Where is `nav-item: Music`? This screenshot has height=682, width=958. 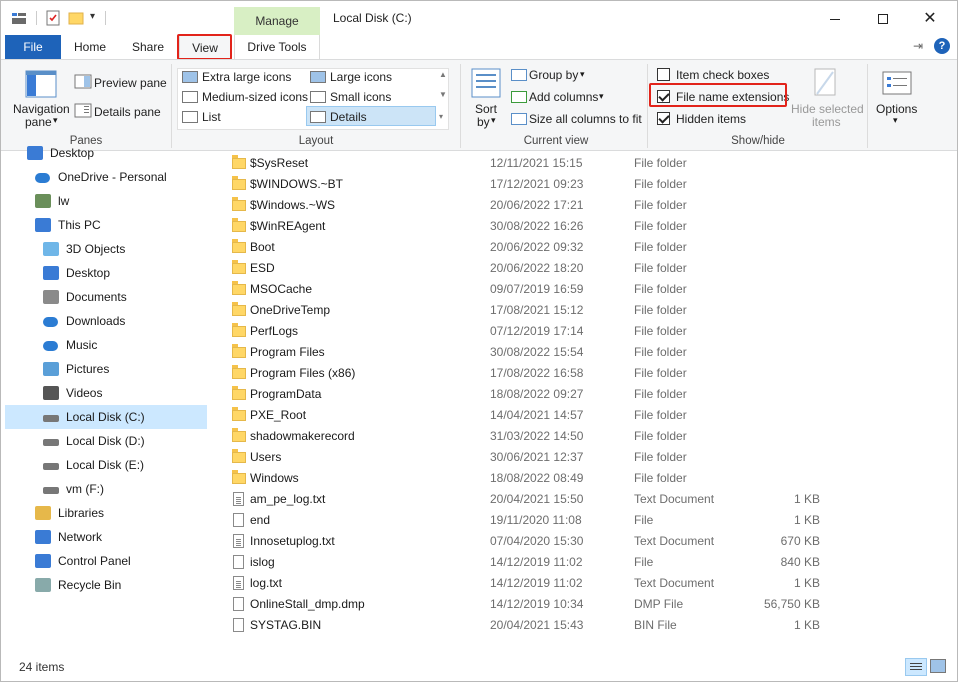 nav-item: Music is located at coordinates (81, 345).